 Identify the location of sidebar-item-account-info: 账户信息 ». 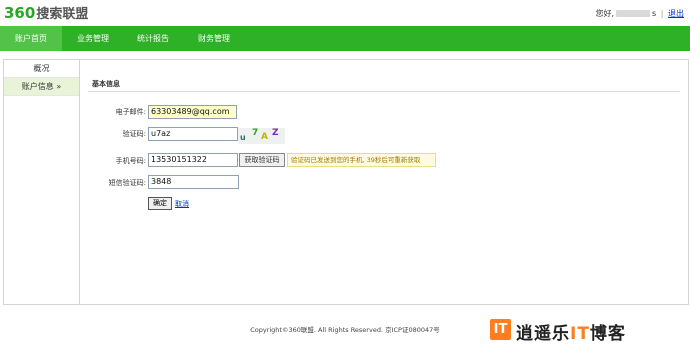
(41, 87).